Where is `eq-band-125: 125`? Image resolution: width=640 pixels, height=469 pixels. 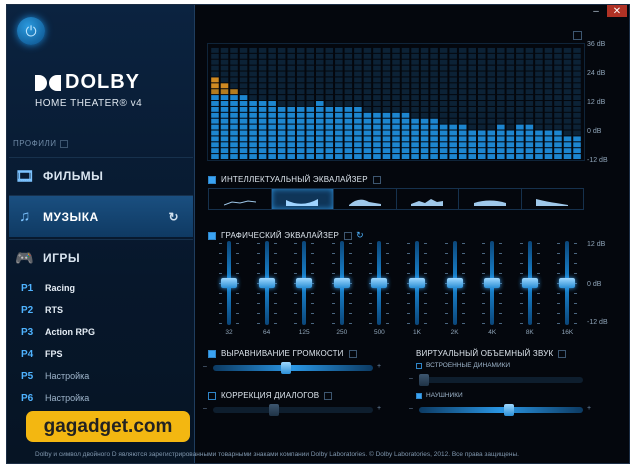 eq-band-125: 125 is located at coordinates (304, 287).